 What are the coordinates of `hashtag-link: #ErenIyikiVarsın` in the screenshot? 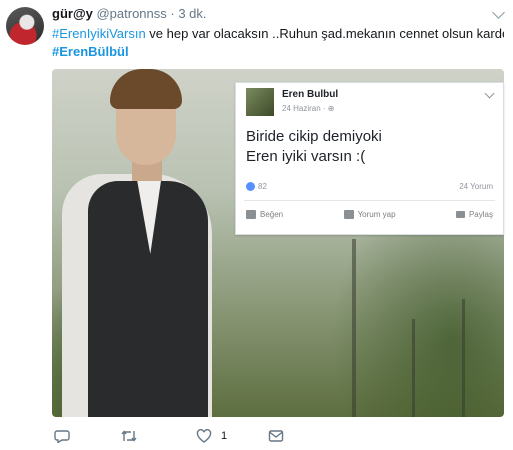 It's located at (99, 33).